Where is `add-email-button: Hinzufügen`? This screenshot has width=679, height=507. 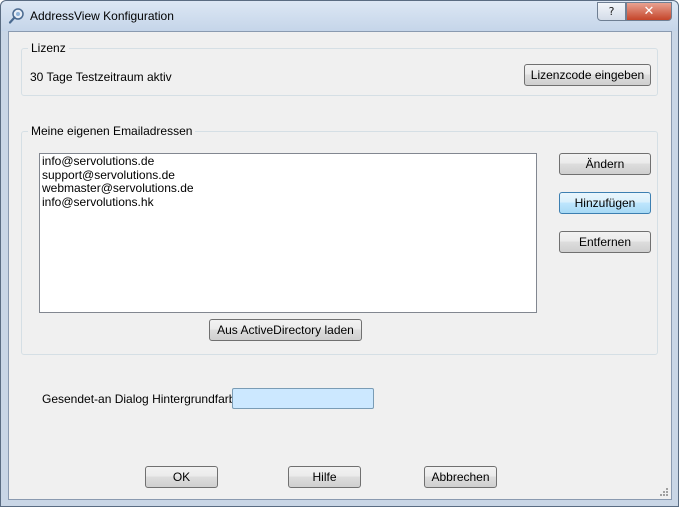
add-email-button: Hinzufügen is located at coordinates (605, 203).